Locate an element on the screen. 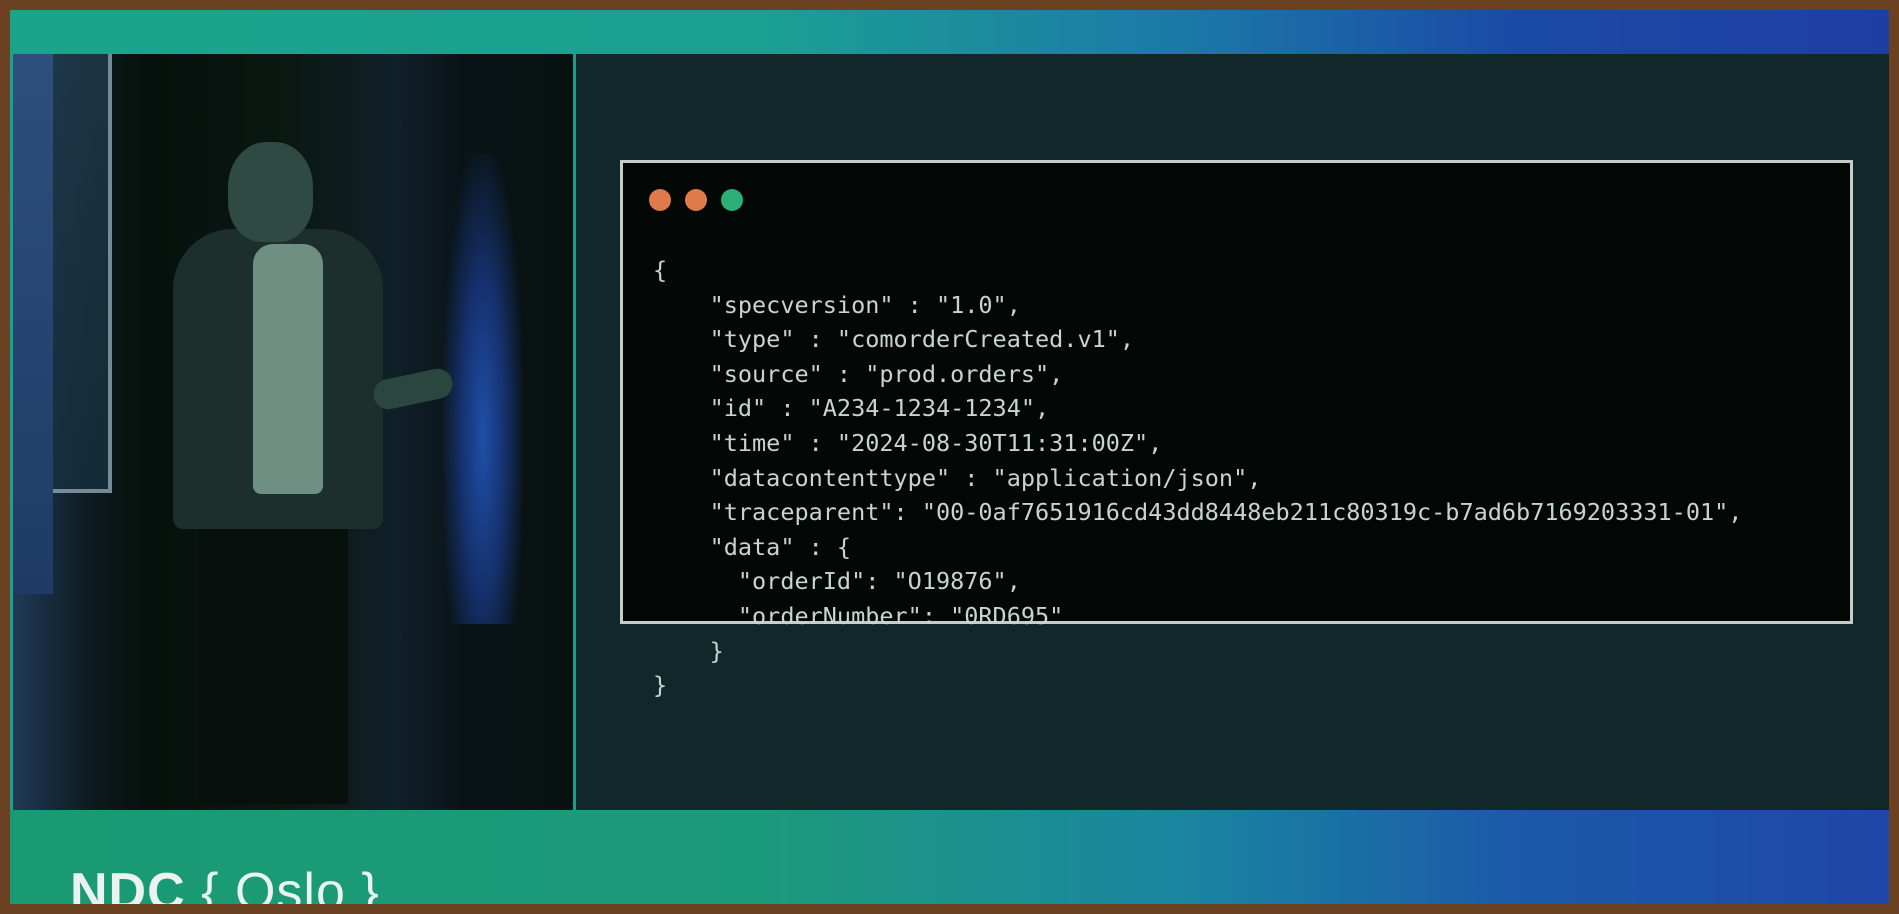 The width and height of the screenshot is (1899, 914). brand-name: NDC is located at coordinates (128, 883).